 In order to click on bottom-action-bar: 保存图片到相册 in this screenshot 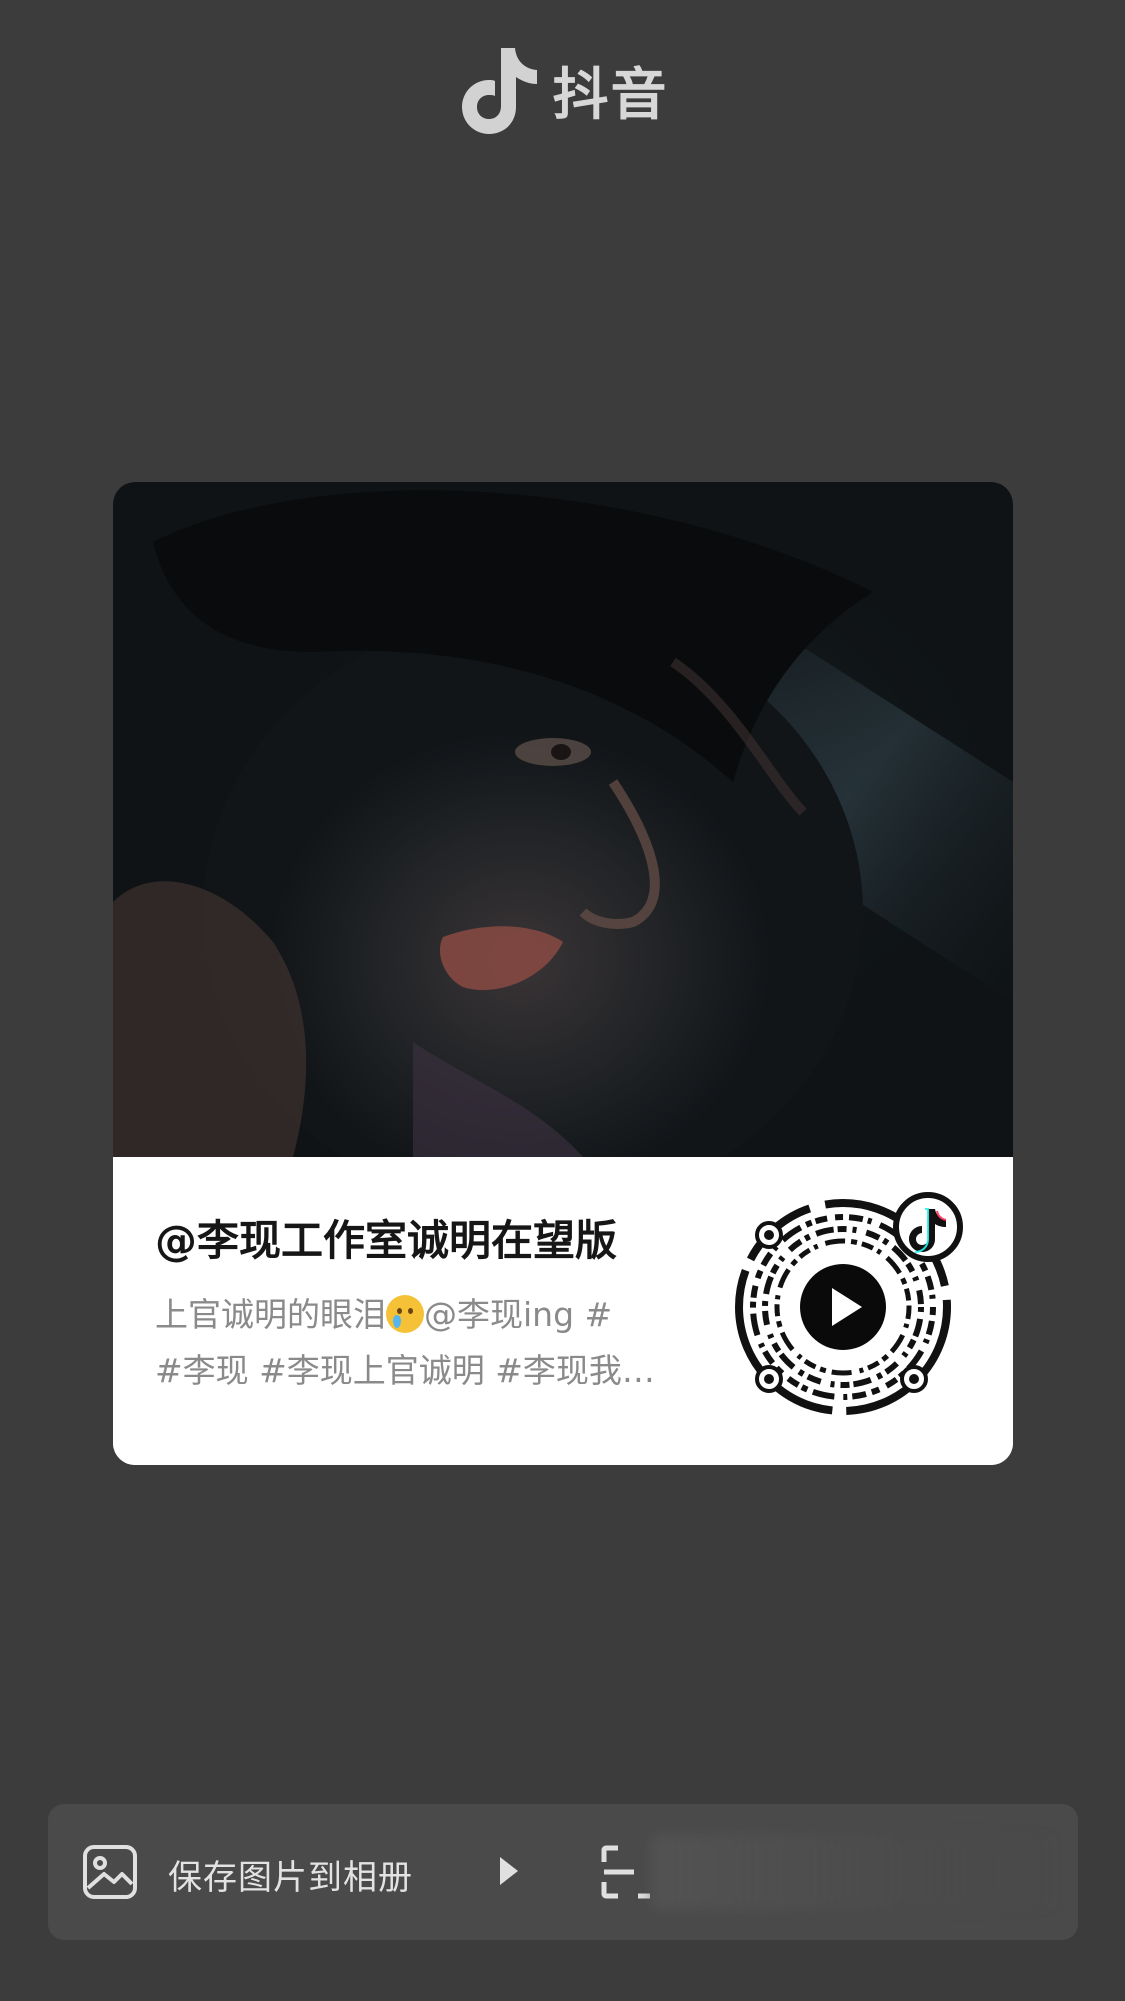, I will do `click(563, 1872)`.